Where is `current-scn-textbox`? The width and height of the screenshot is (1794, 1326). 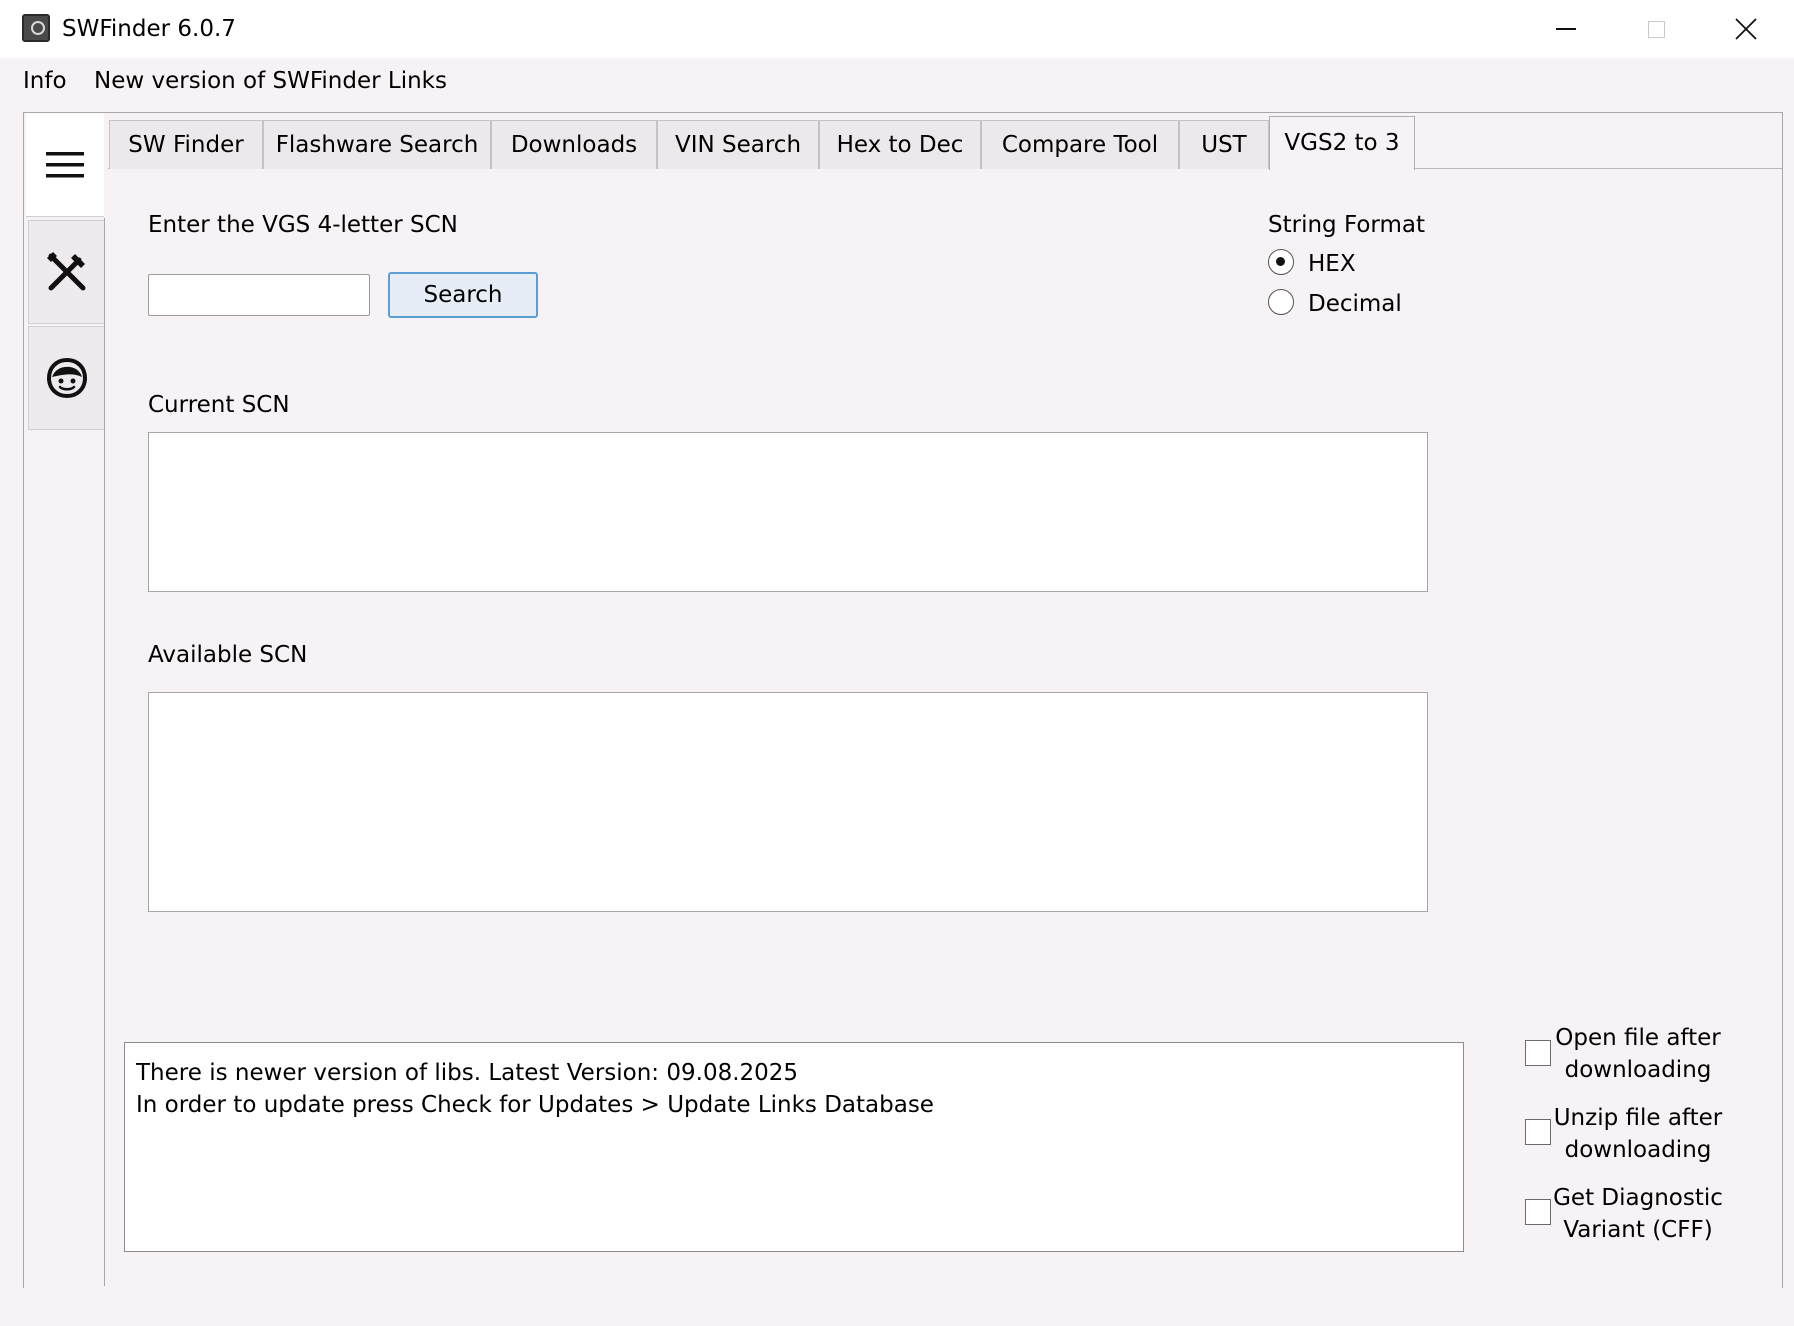
current-scn-textbox is located at coordinates (788, 512).